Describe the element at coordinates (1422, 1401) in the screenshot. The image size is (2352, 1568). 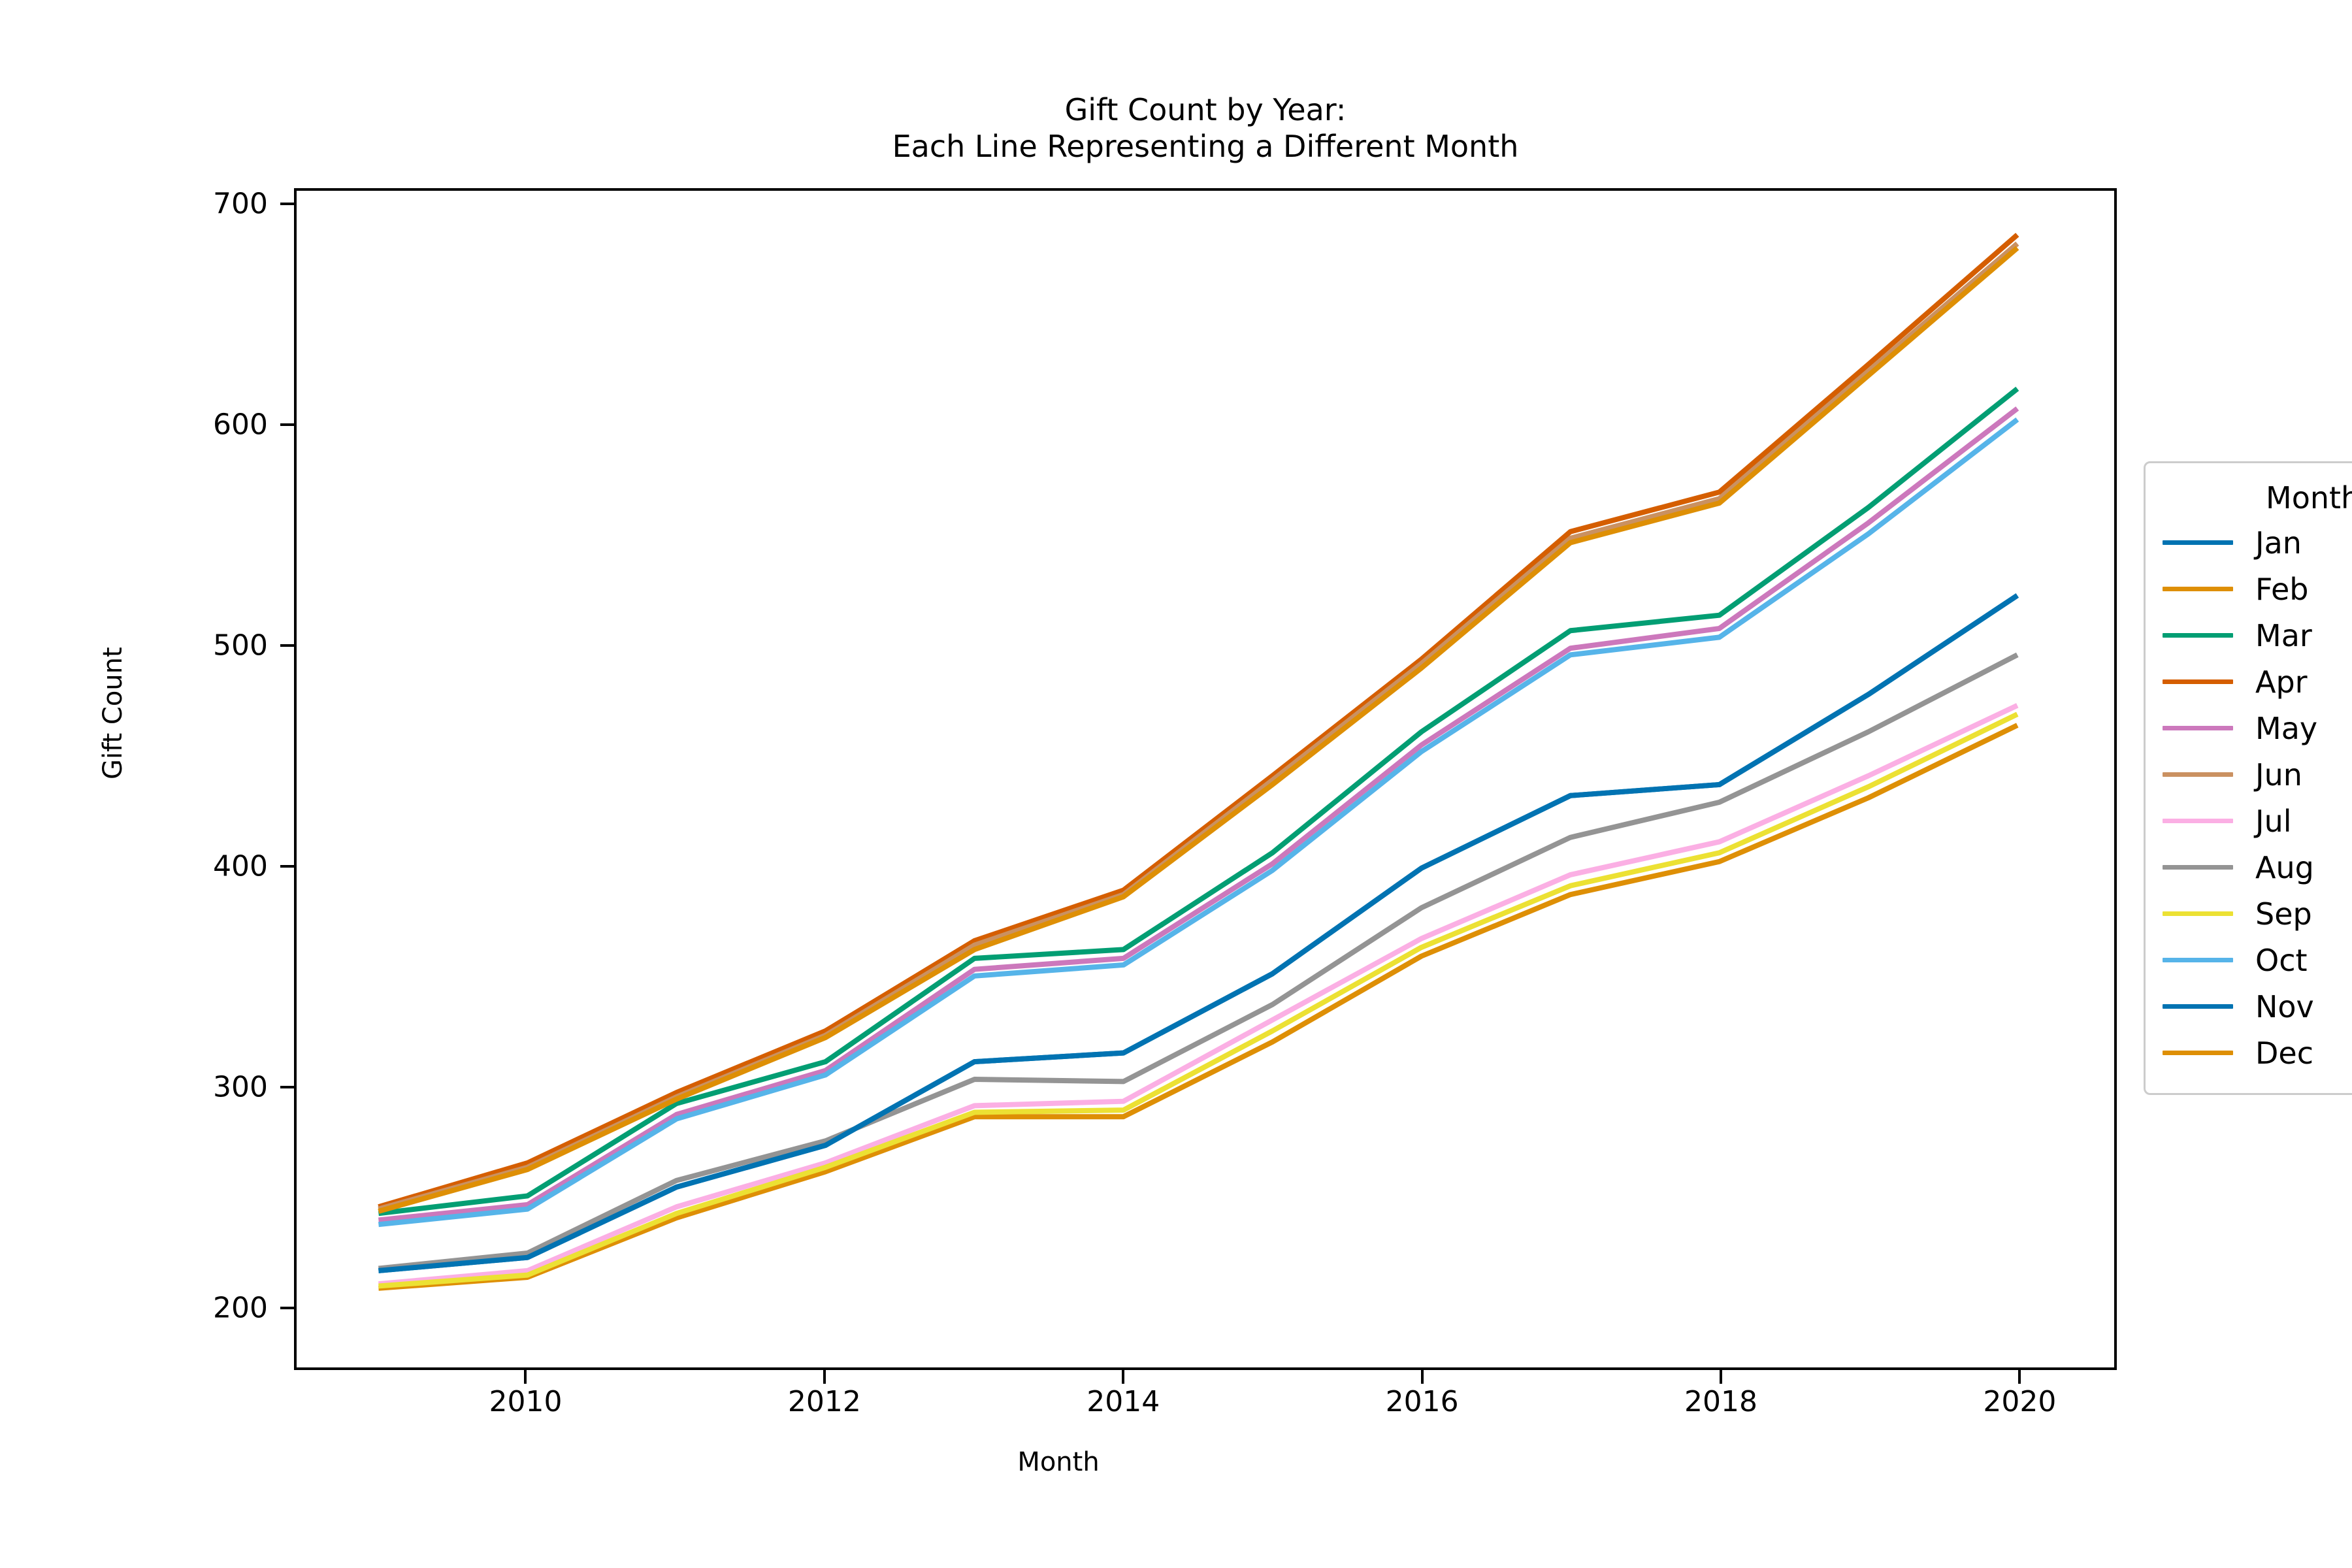
I see `x-tick-label: 2016` at that location.